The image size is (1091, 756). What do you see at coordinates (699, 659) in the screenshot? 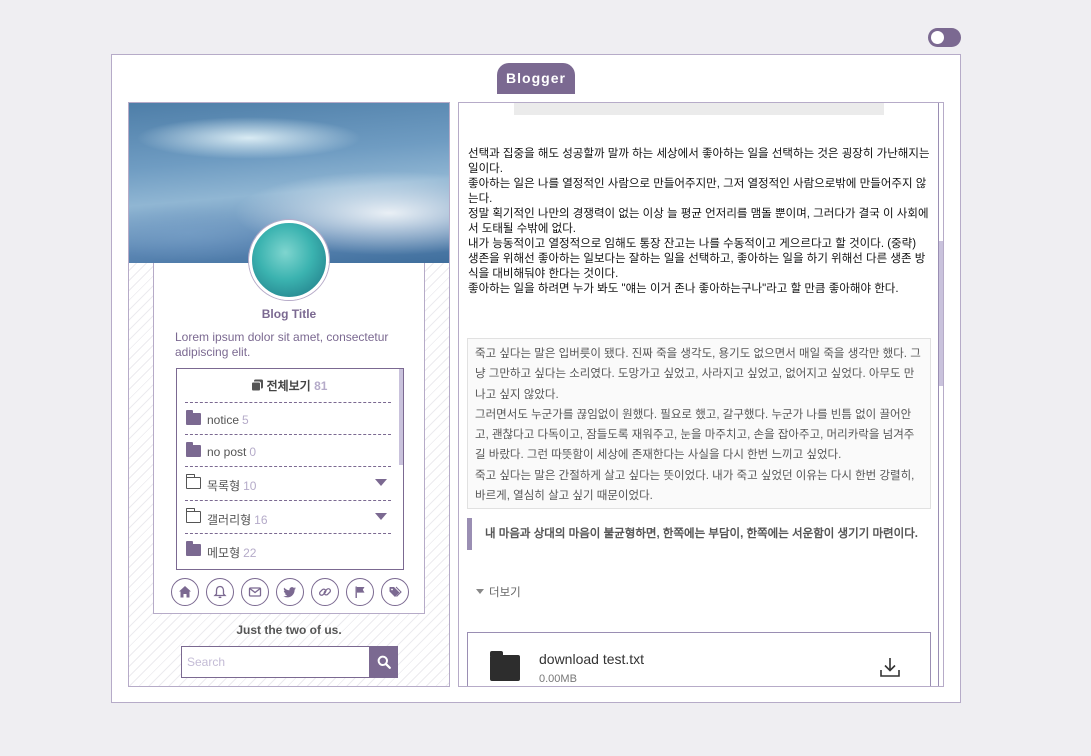
I see `attachment: download test.txt 0.00MB` at bounding box center [699, 659].